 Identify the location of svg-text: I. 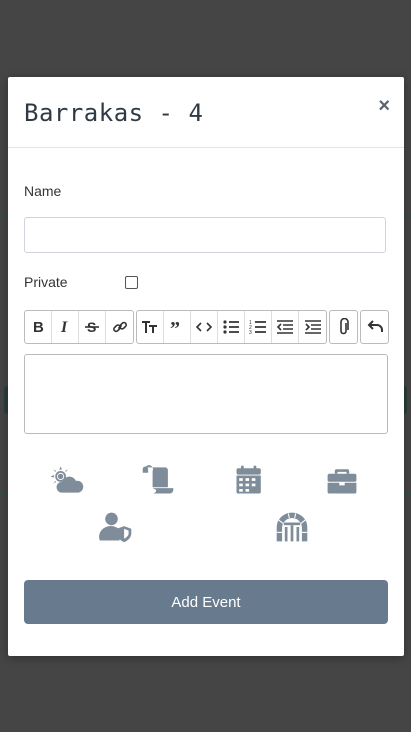
(64, 327).